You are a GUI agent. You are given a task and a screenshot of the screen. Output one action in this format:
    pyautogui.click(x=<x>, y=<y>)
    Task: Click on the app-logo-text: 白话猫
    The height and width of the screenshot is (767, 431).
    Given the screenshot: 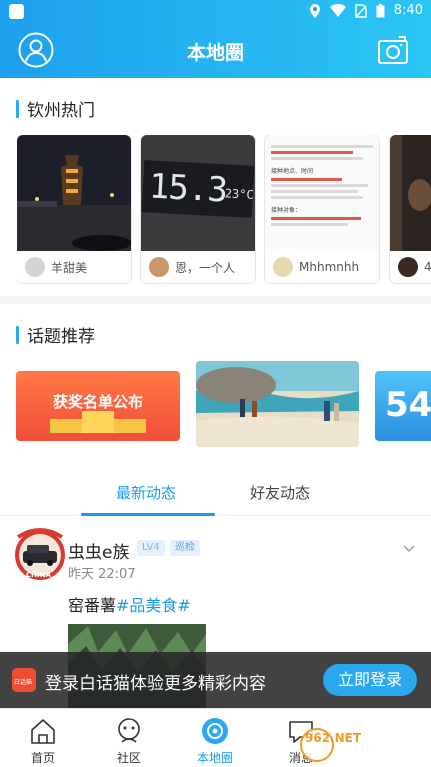 What is the action you would take?
    pyautogui.click(x=23, y=682)
    